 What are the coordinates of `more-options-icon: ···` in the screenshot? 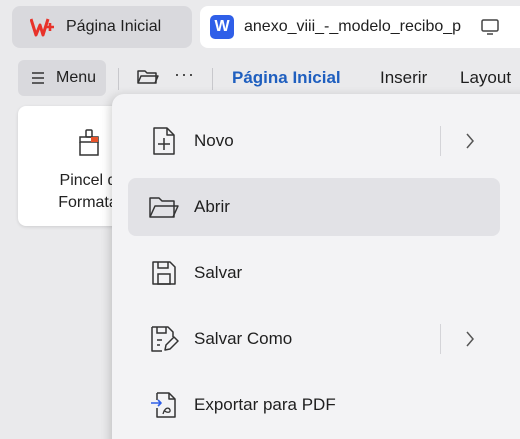 It's located at (184, 74).